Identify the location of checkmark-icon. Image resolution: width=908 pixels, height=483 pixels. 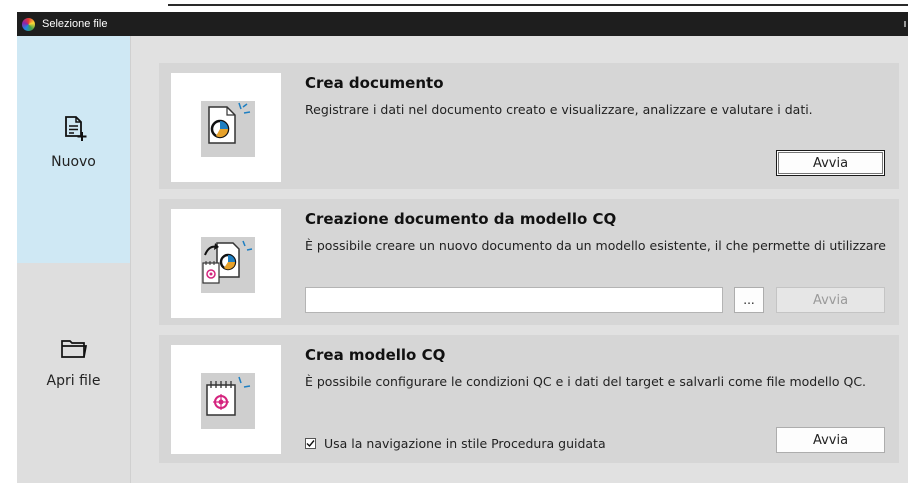
(310, 444).